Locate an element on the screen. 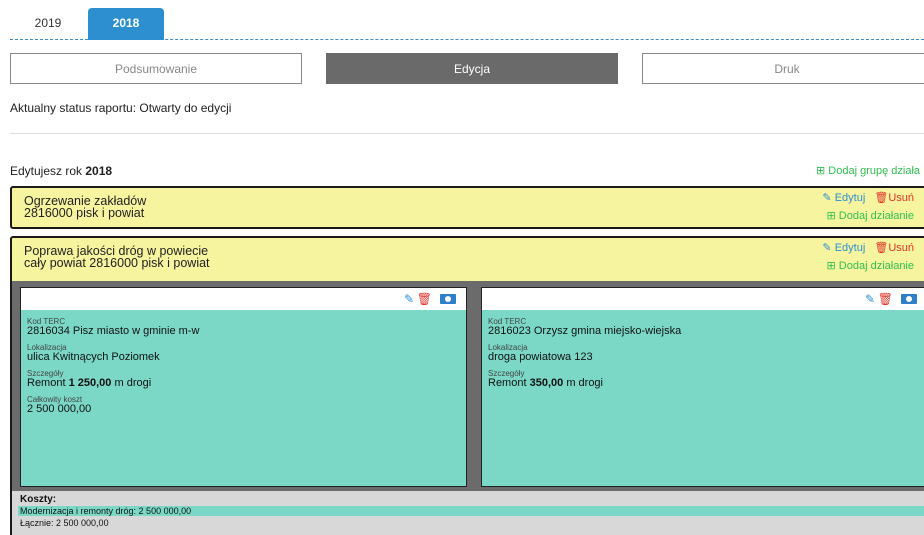 This screenshot has width=924, height=535. location-value: ulica Kwitnących Poziomek is located at coordinates (93, 357).